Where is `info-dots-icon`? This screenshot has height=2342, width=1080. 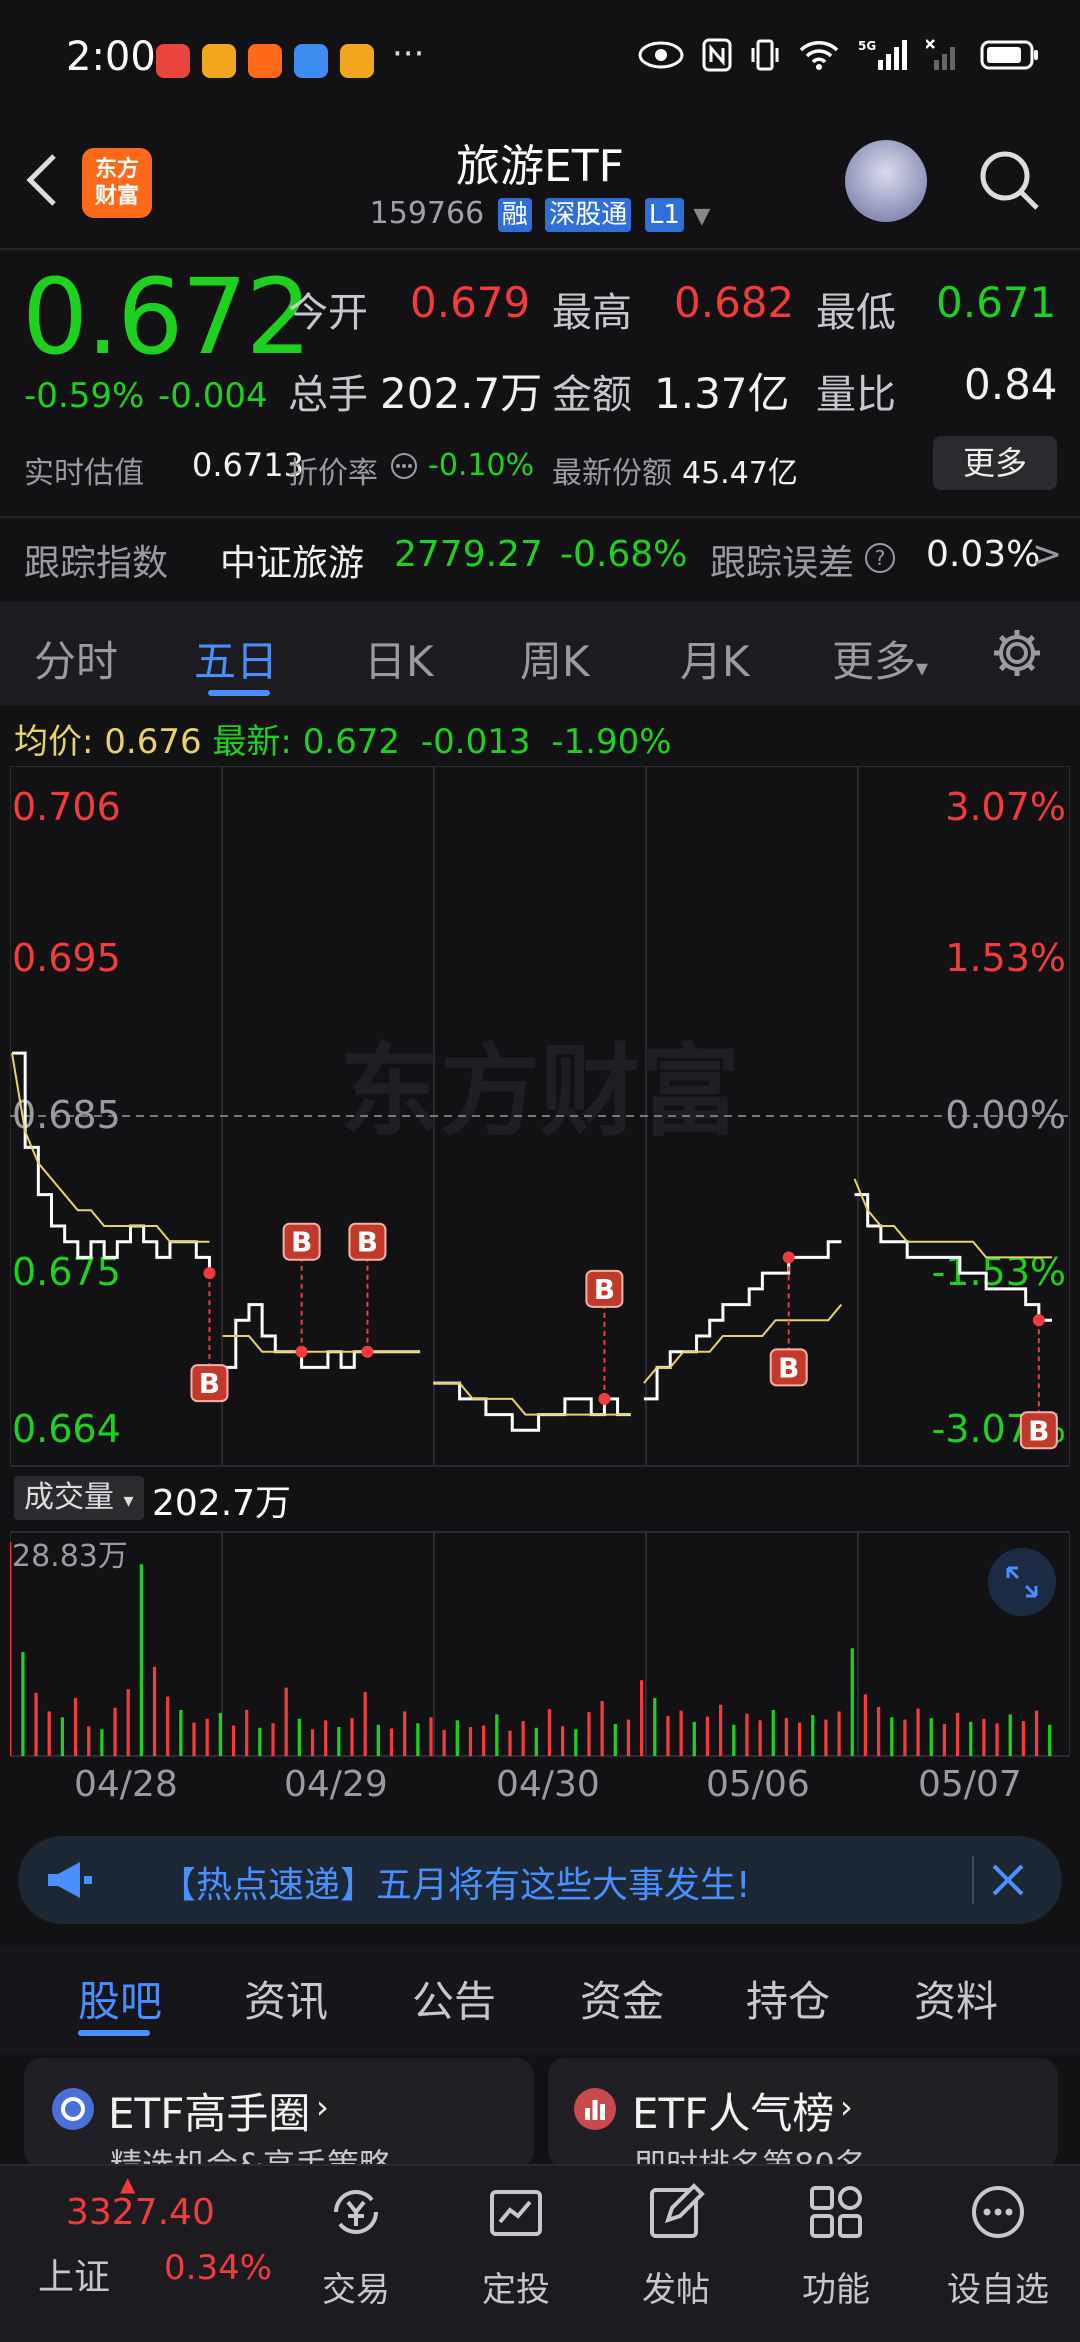
info-dots-icon is located at coordinates (404, 466).